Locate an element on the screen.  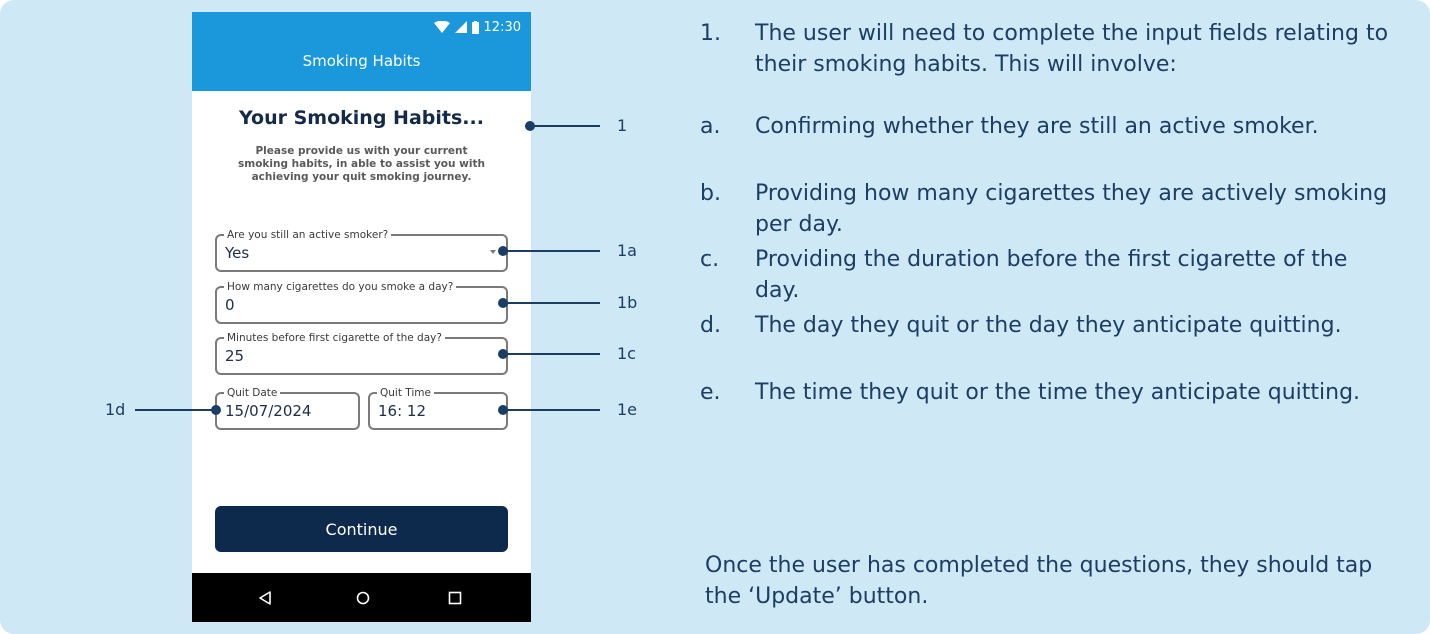
wifi-icon is located at coordinates (441, 27).